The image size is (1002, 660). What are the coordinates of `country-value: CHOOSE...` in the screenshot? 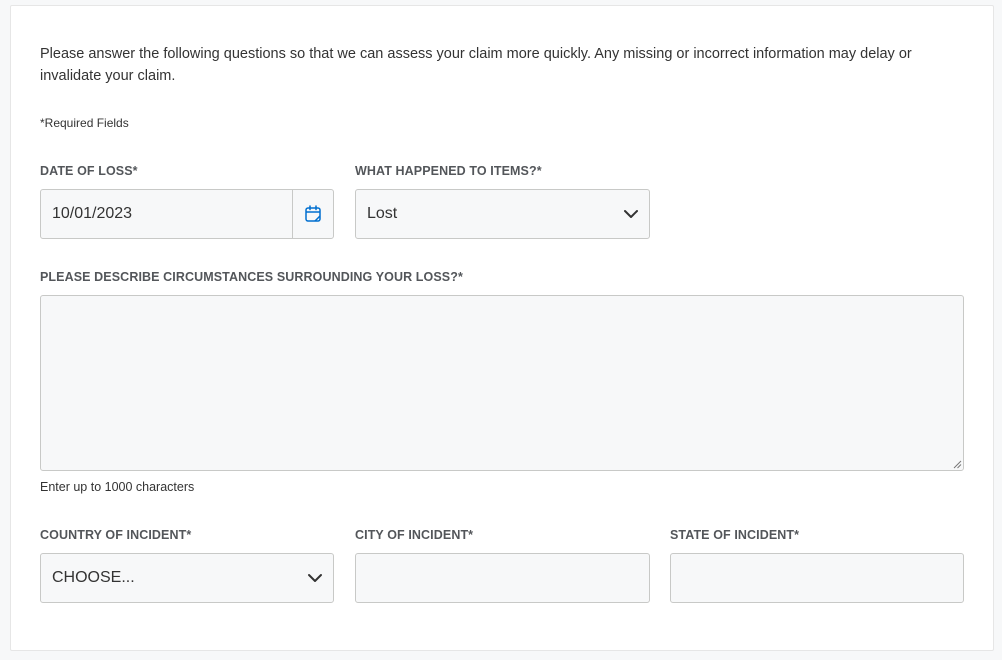 It's located at (93, 577).